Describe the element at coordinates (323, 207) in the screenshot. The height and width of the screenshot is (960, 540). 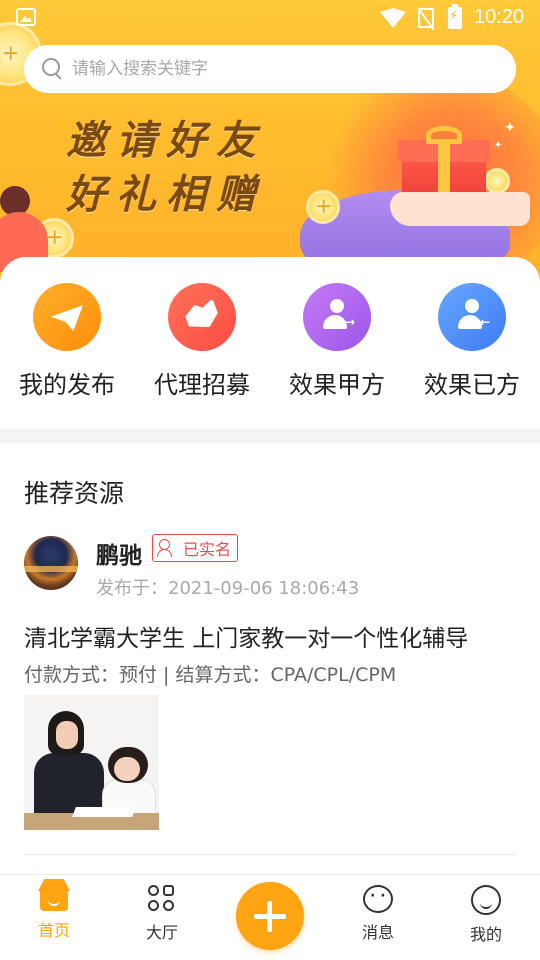
I see `coin-icon: ✕` at that location.